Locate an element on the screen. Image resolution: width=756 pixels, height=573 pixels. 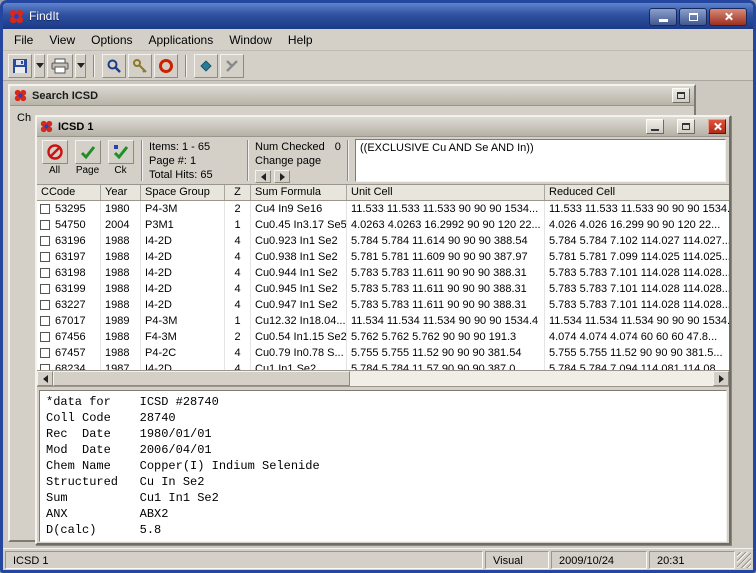
menu-item: Options is located at coordinates (111, 40).